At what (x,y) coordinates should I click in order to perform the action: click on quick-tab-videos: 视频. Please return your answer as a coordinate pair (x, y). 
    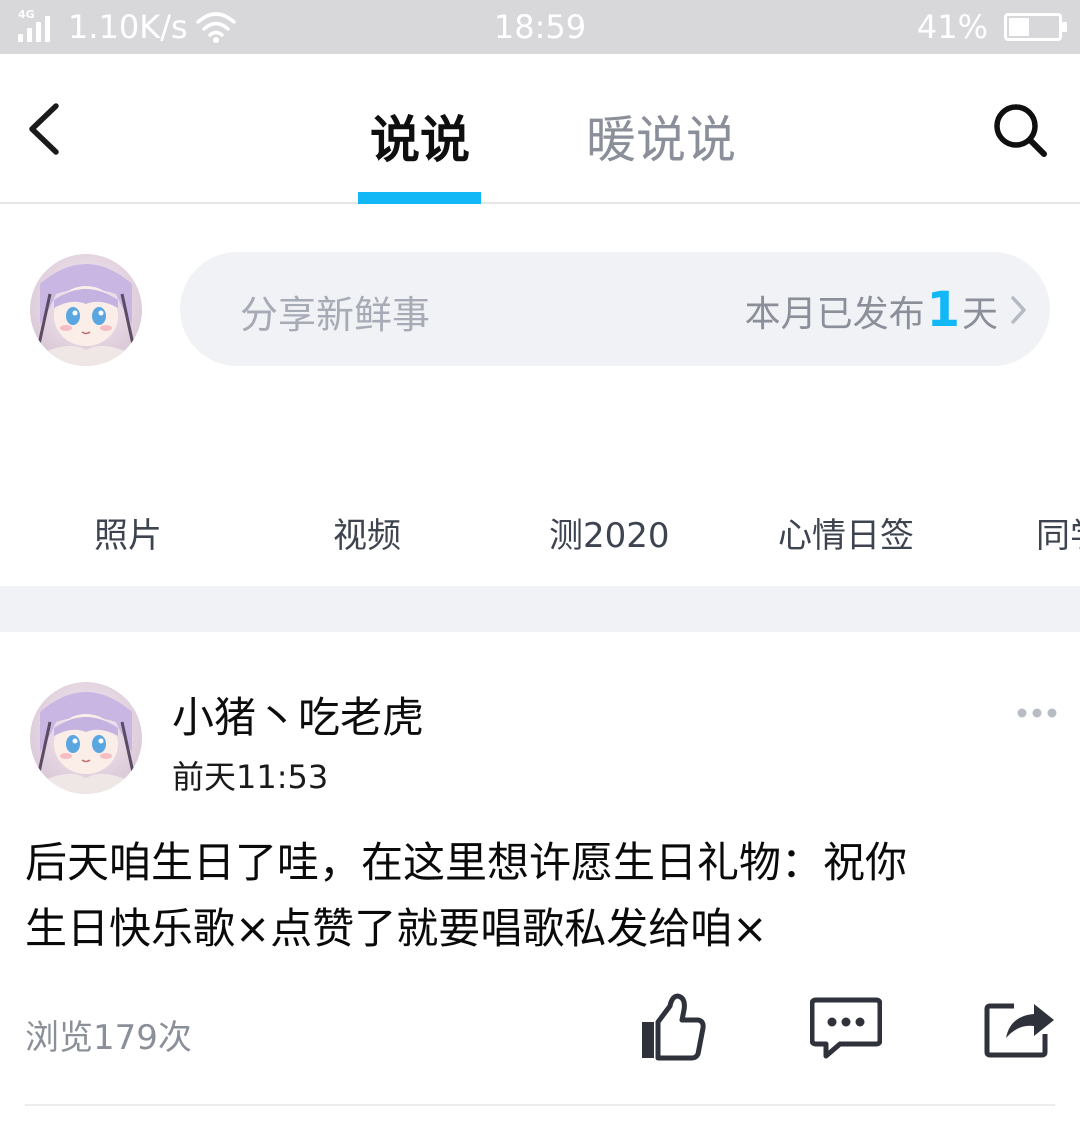
    Looking at the image, I should click on (367, 532).